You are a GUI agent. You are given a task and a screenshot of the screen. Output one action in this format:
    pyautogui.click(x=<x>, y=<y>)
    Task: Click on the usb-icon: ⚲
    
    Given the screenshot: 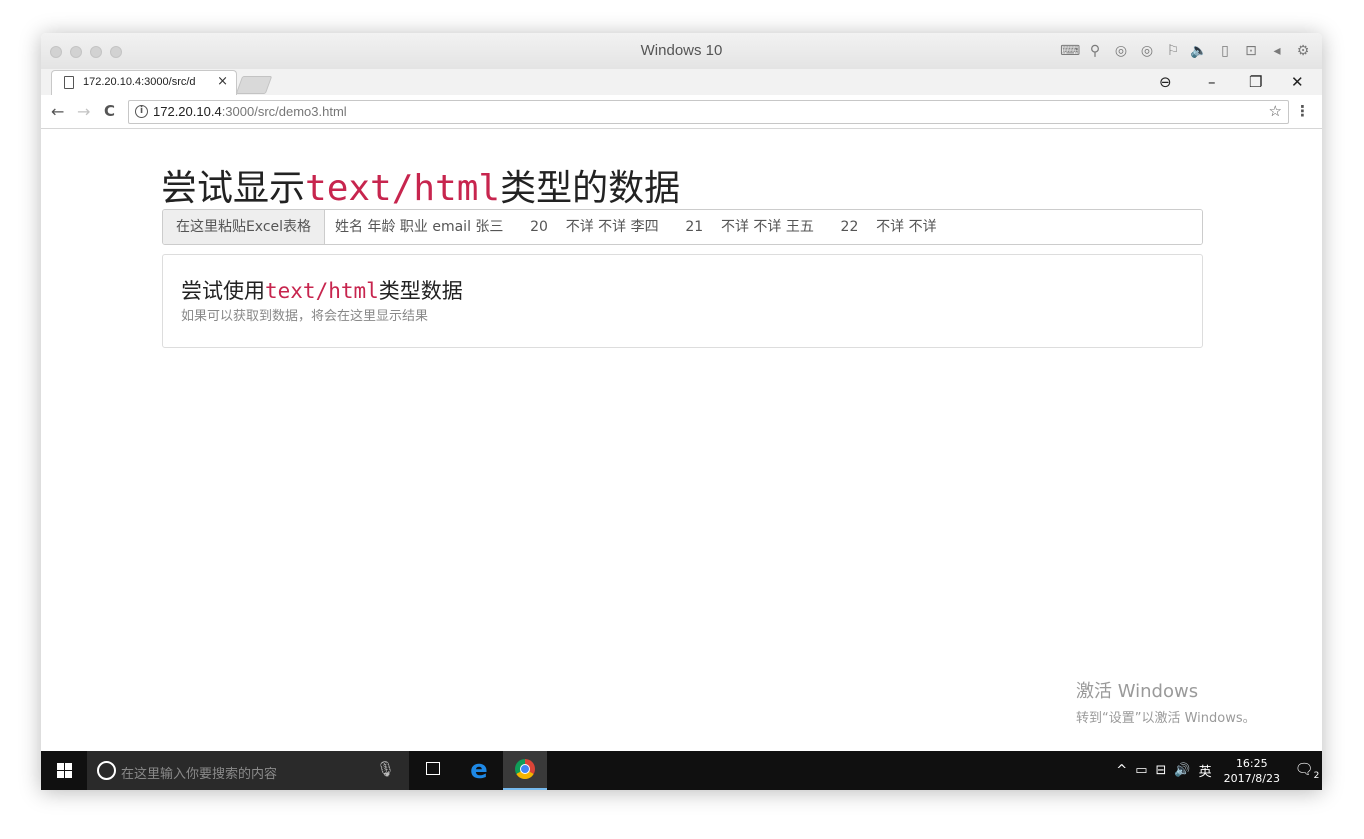 What is the action you would take?
    pyautogui.click(x=1095, y=51)
    